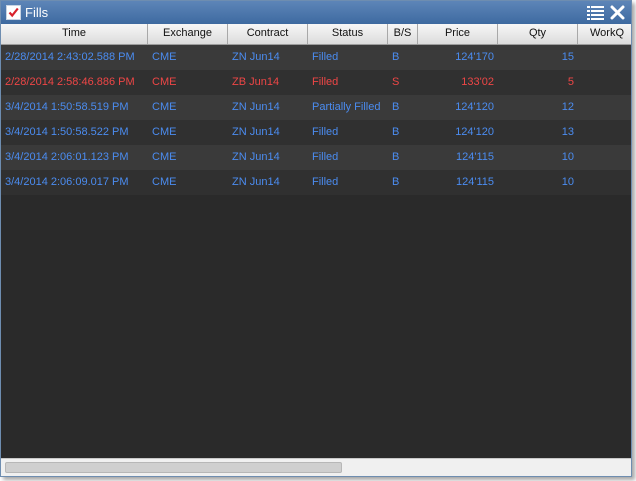  Describe the element at coordinates (617, 12) in the screenshot. I see `close-icon` at that location.